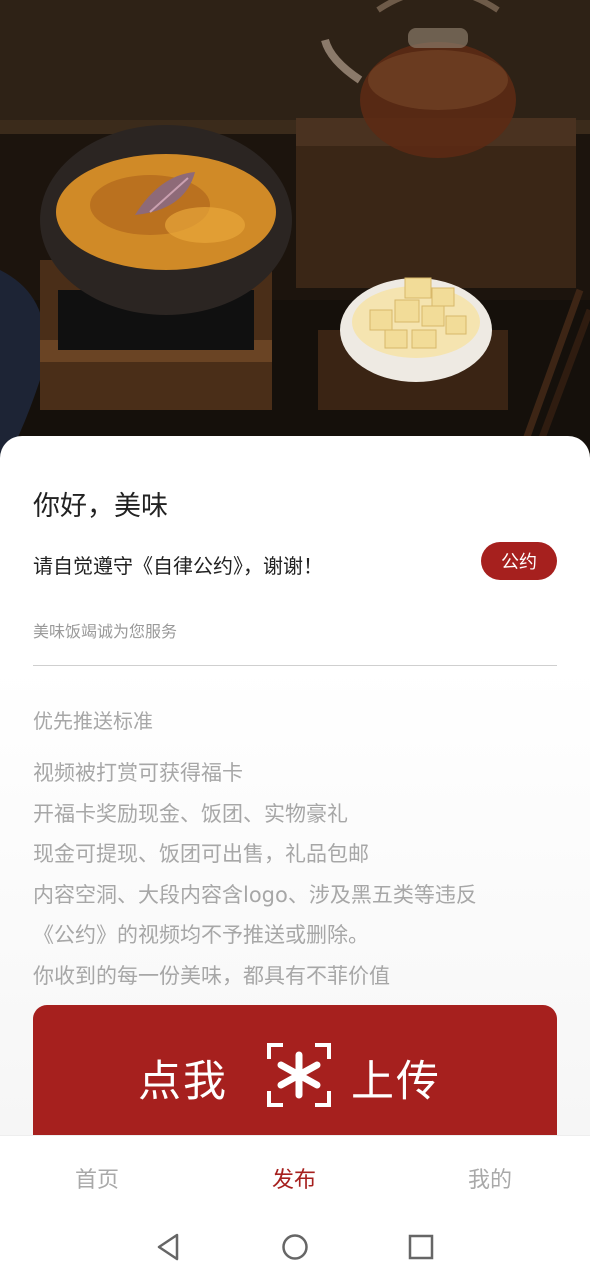 The width and height of the screenshot is (590, 1278). I want to click on tab-publish: 发布, so click(294, 1178).